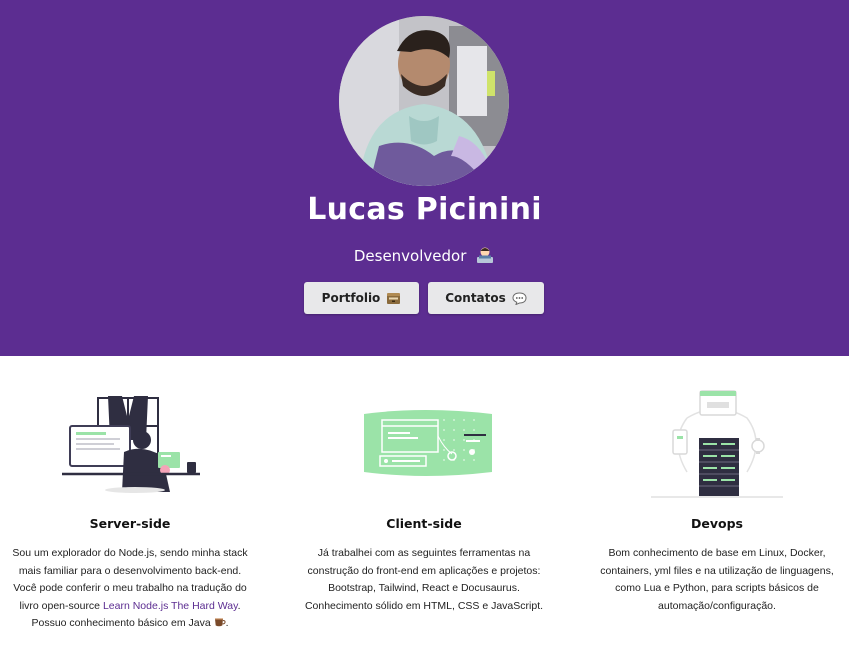  I want to click on profile-photo, so click(424, 101).